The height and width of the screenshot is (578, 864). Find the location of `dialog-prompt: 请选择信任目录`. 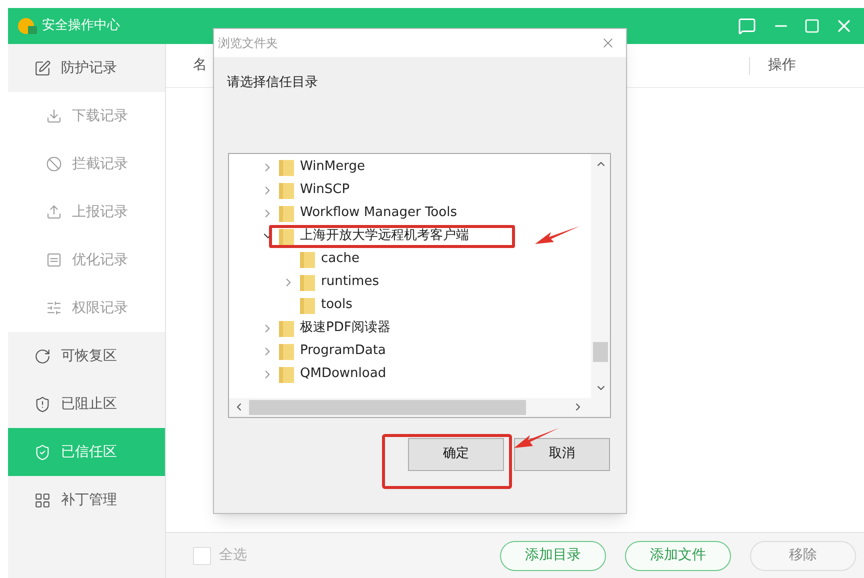

dialog-prompt: 请选择信任目录 is located at coordinates (272, 83).